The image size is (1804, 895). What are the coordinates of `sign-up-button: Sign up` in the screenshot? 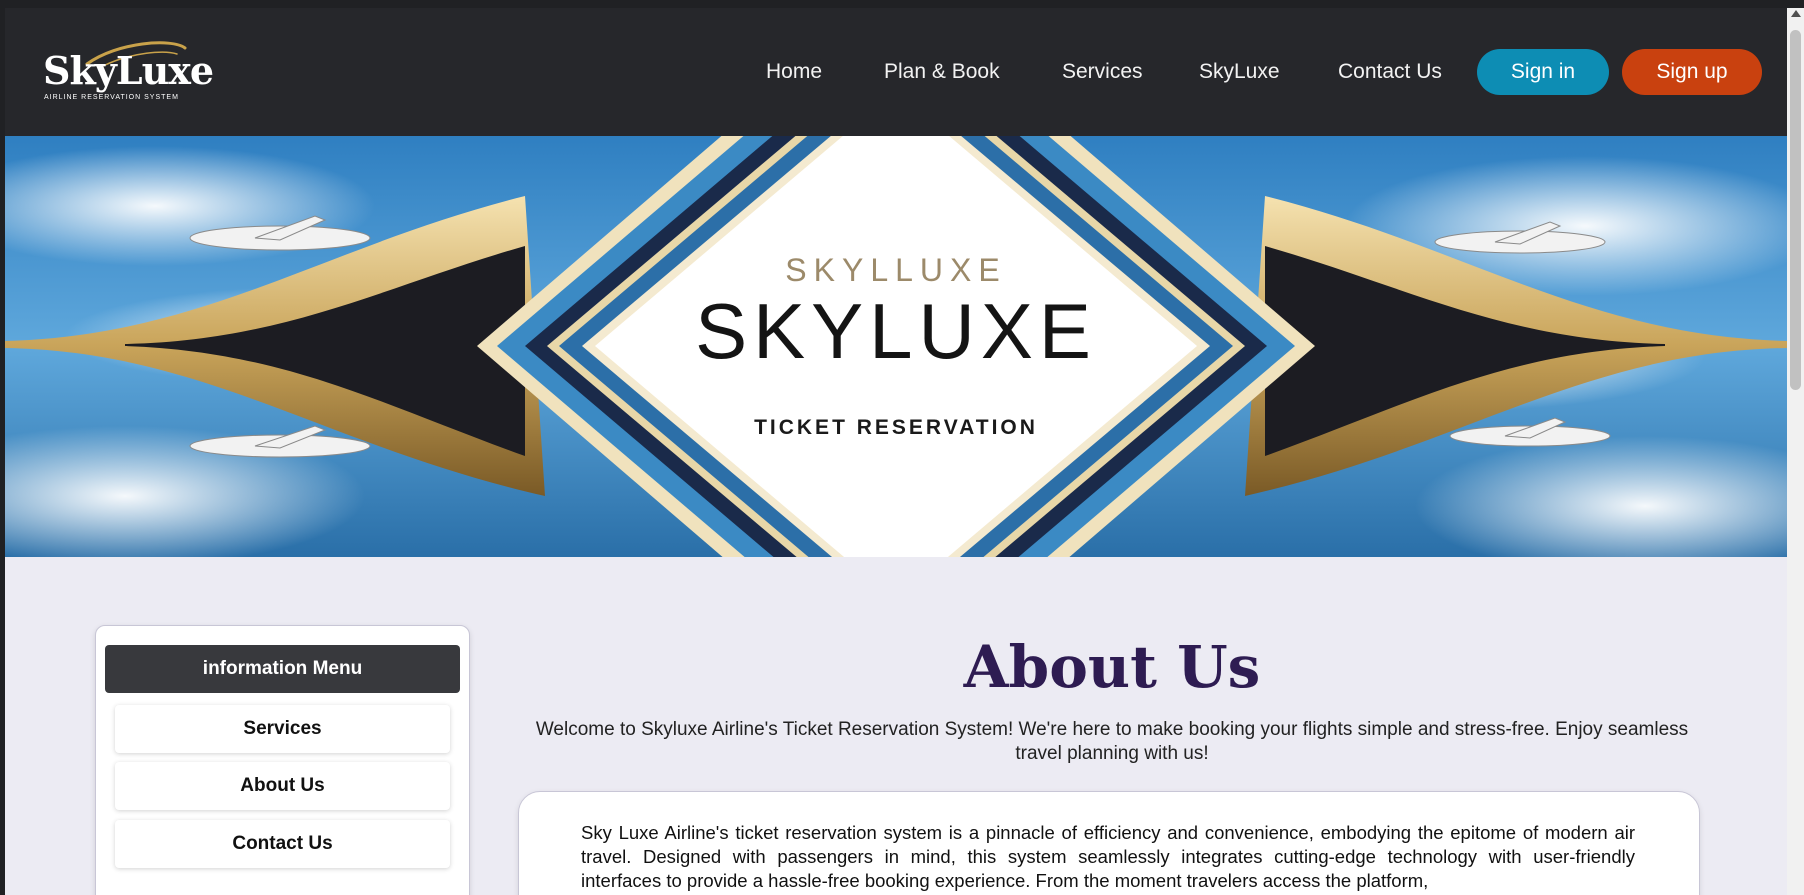 It's located at (1692, 72).